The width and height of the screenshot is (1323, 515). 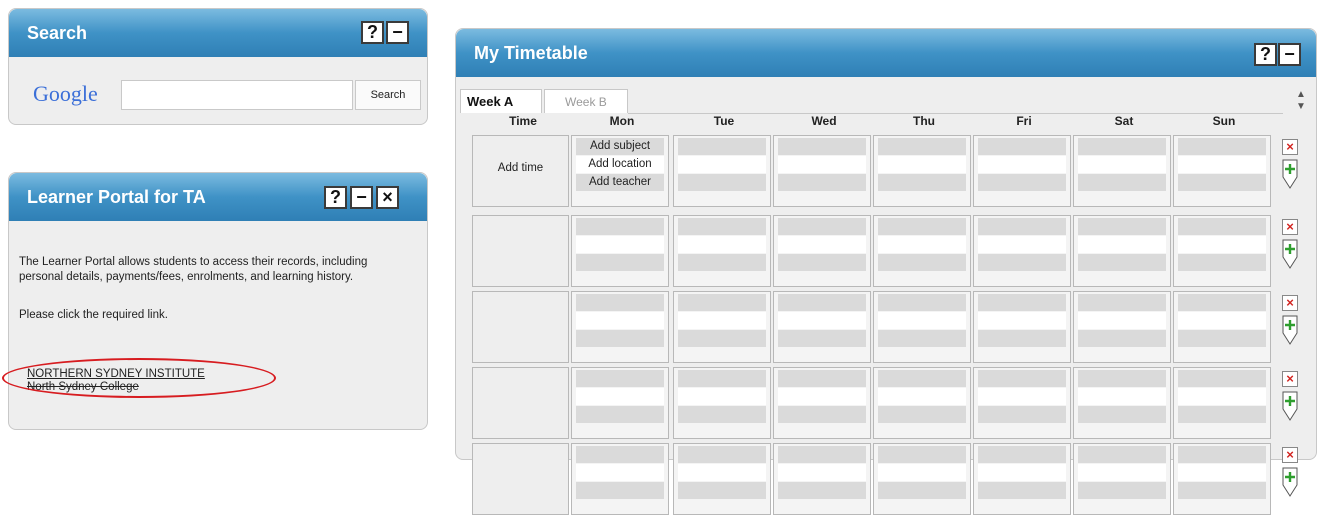 What do you see at coordinates (586, 101) in the screenshot?
I see `tab-week-b: Week B` at bounding box center [586, 101].